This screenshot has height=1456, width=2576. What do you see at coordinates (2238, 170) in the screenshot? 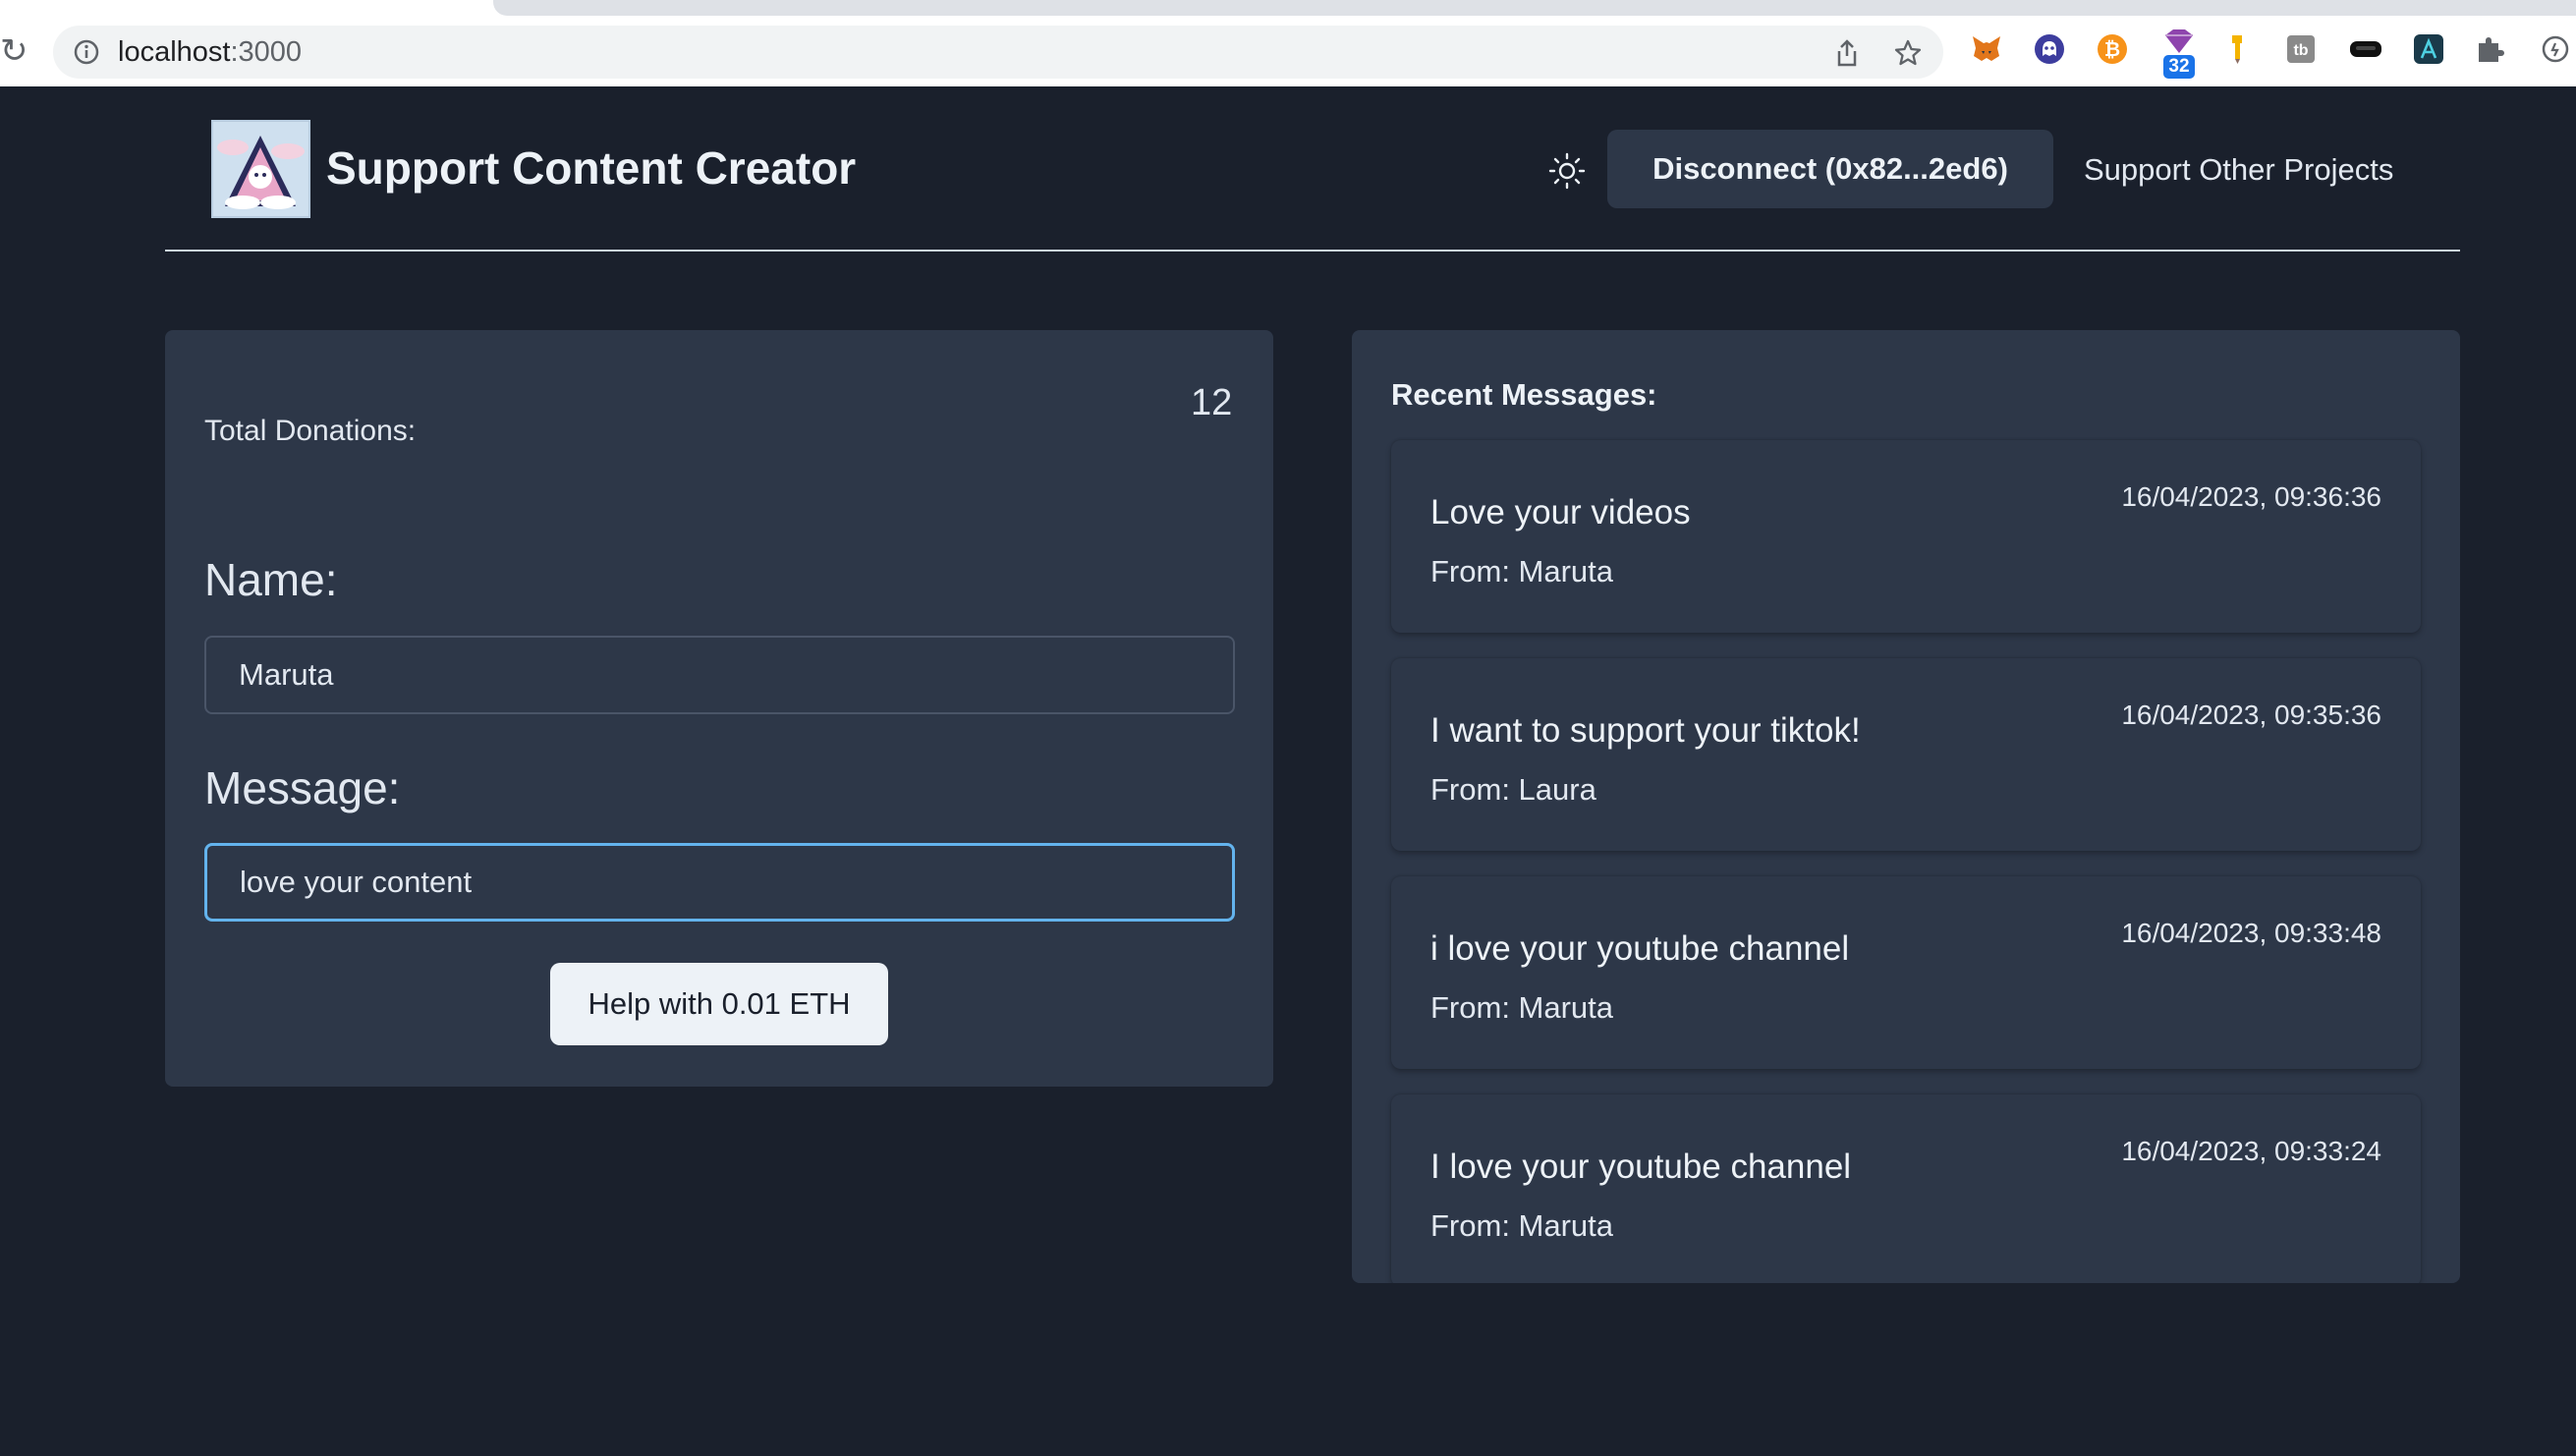
I see `support-other-projects-link: Support Other Projects` at bounding box center [2238, 170].